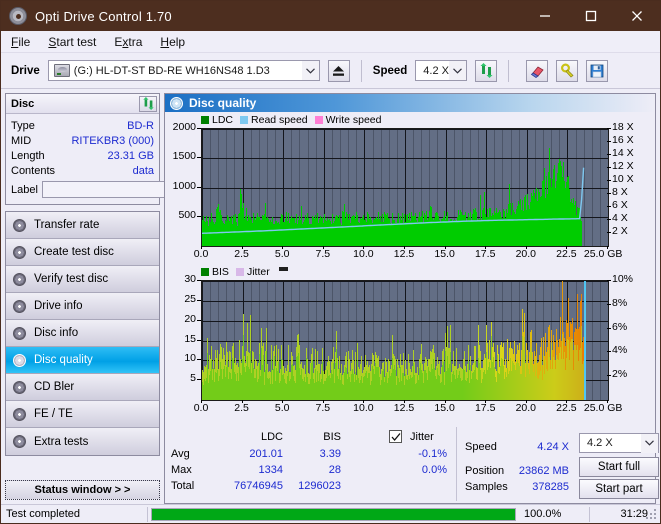 This screenshot has height=524, width=661. Describe the element at coordinates (82, 306) in the screenshot. I see `sidebar-item-drive-info: Drive info` at that location.